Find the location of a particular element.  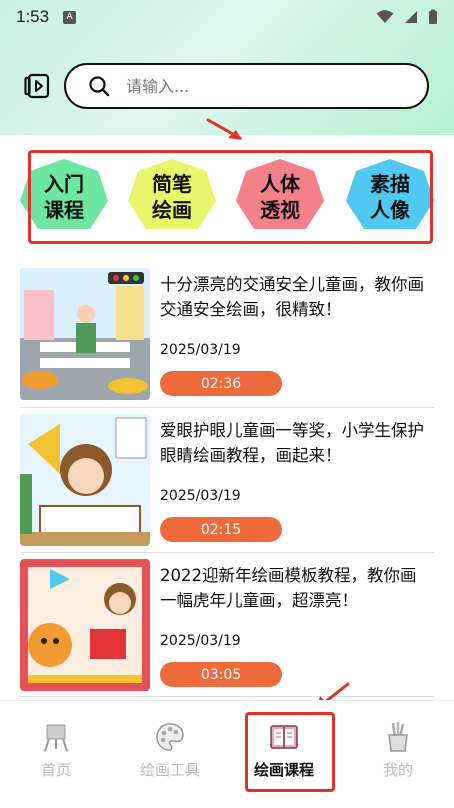

nav-home: 首页 is located at coordinates (56, 756).